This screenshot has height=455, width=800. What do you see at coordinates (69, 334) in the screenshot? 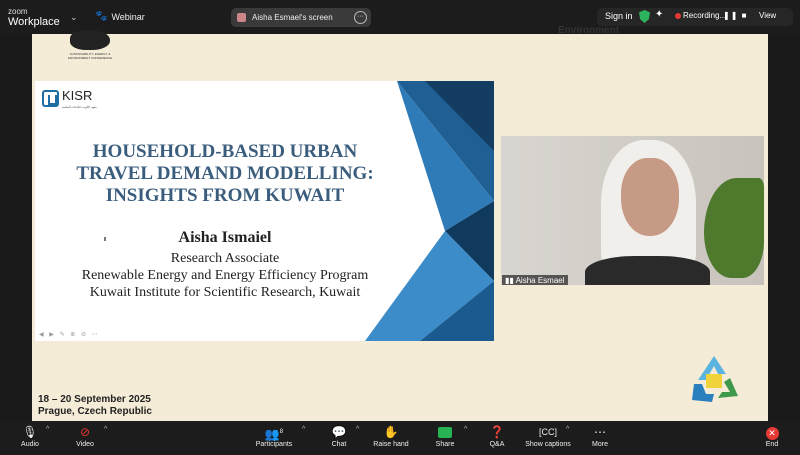
I see `slide-toolbar: ◀ ▶ ✎ ⊕ ⊖ ⋯` at bounding box center [69, 334].